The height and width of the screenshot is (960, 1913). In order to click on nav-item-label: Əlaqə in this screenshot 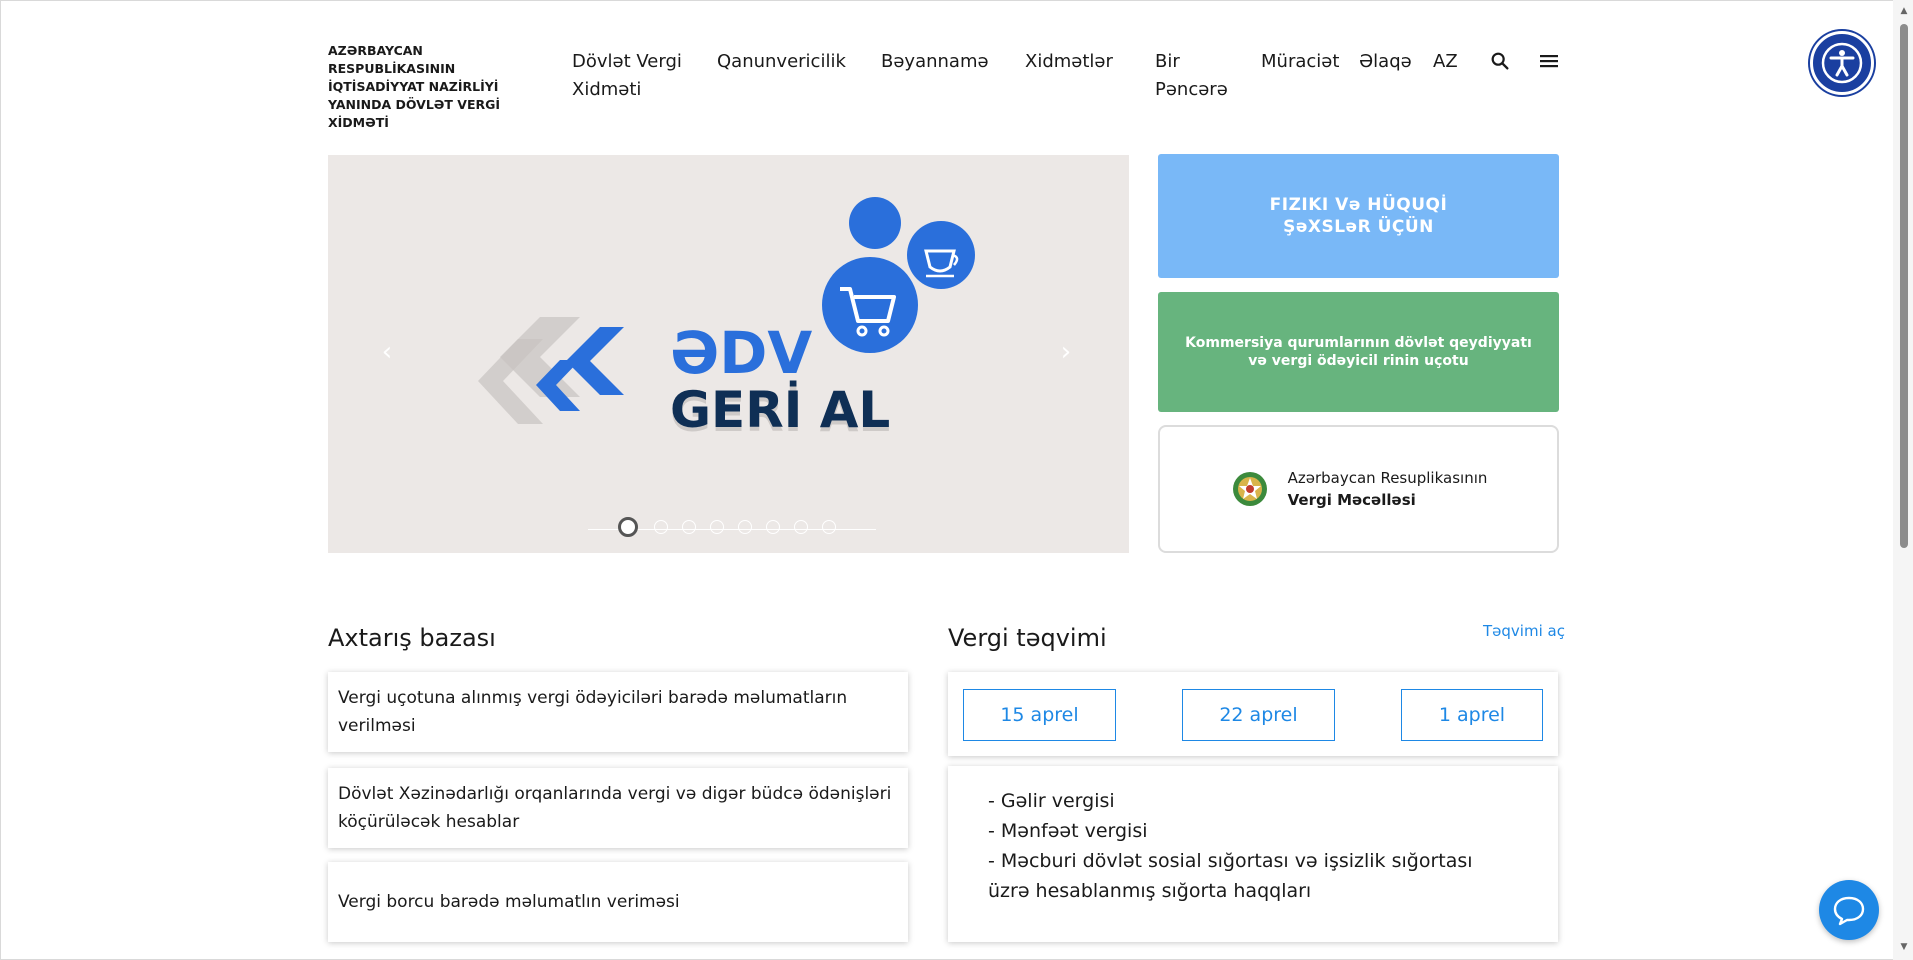, I will do `click(1385, 61)`.